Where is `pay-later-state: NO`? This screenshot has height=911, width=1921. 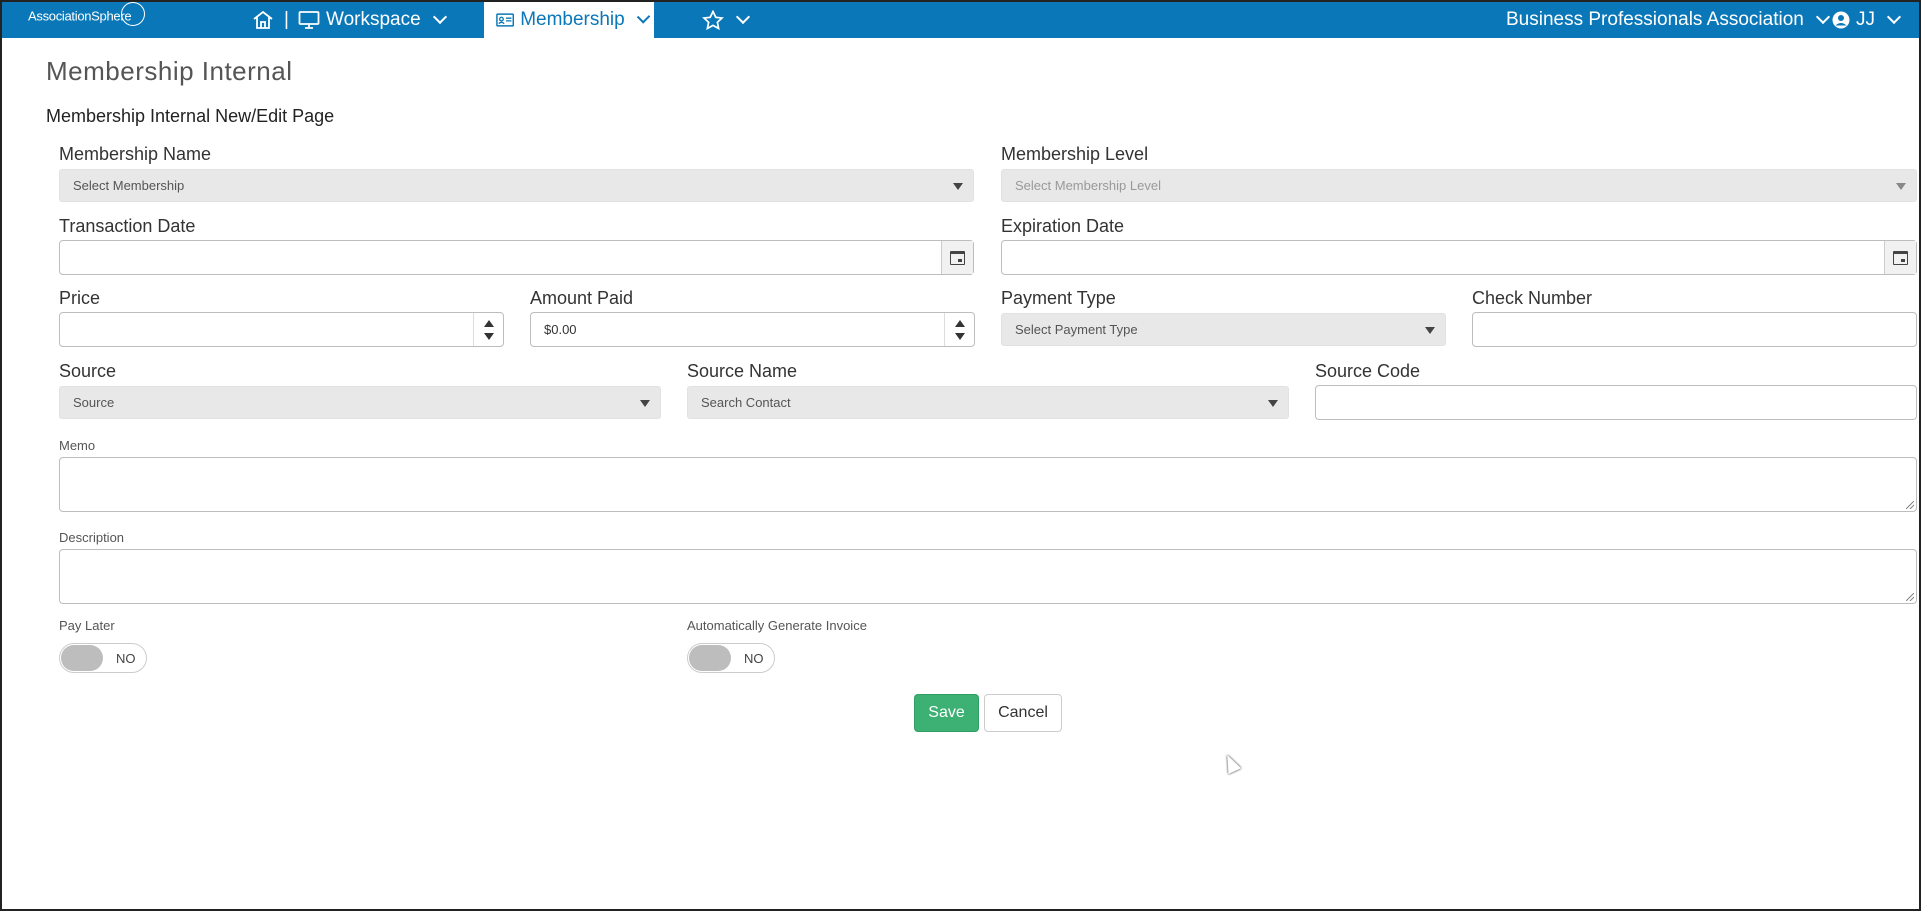 pay-later-state: NO is located at coordinates (126, 658).